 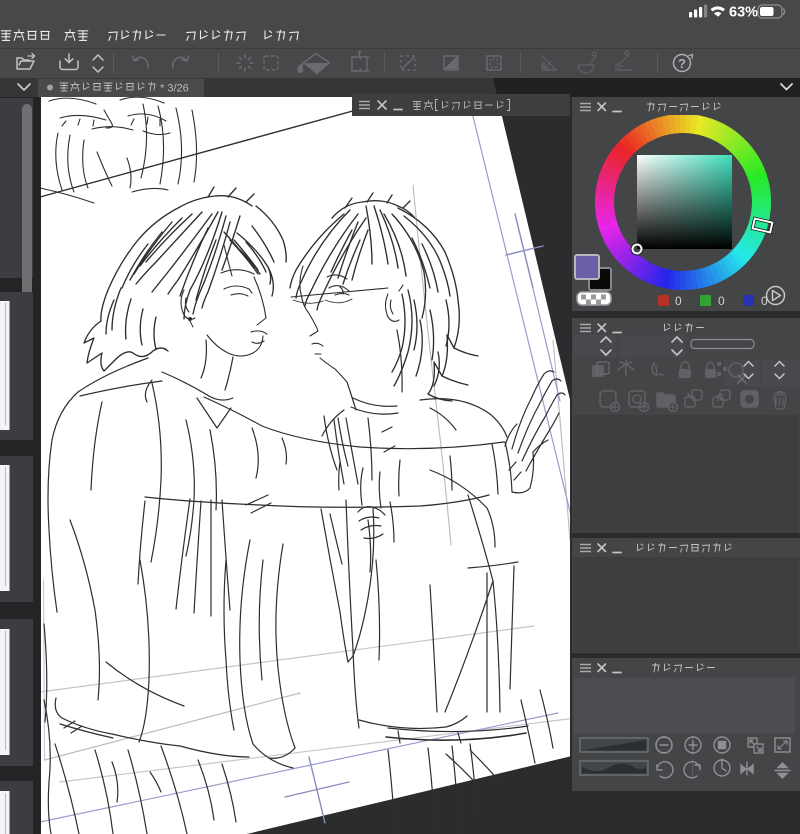 What do you see at coordinates (174, 89) in the screenshot?
I see `svg-text: * 3/26` at bounding box center [174, 89].